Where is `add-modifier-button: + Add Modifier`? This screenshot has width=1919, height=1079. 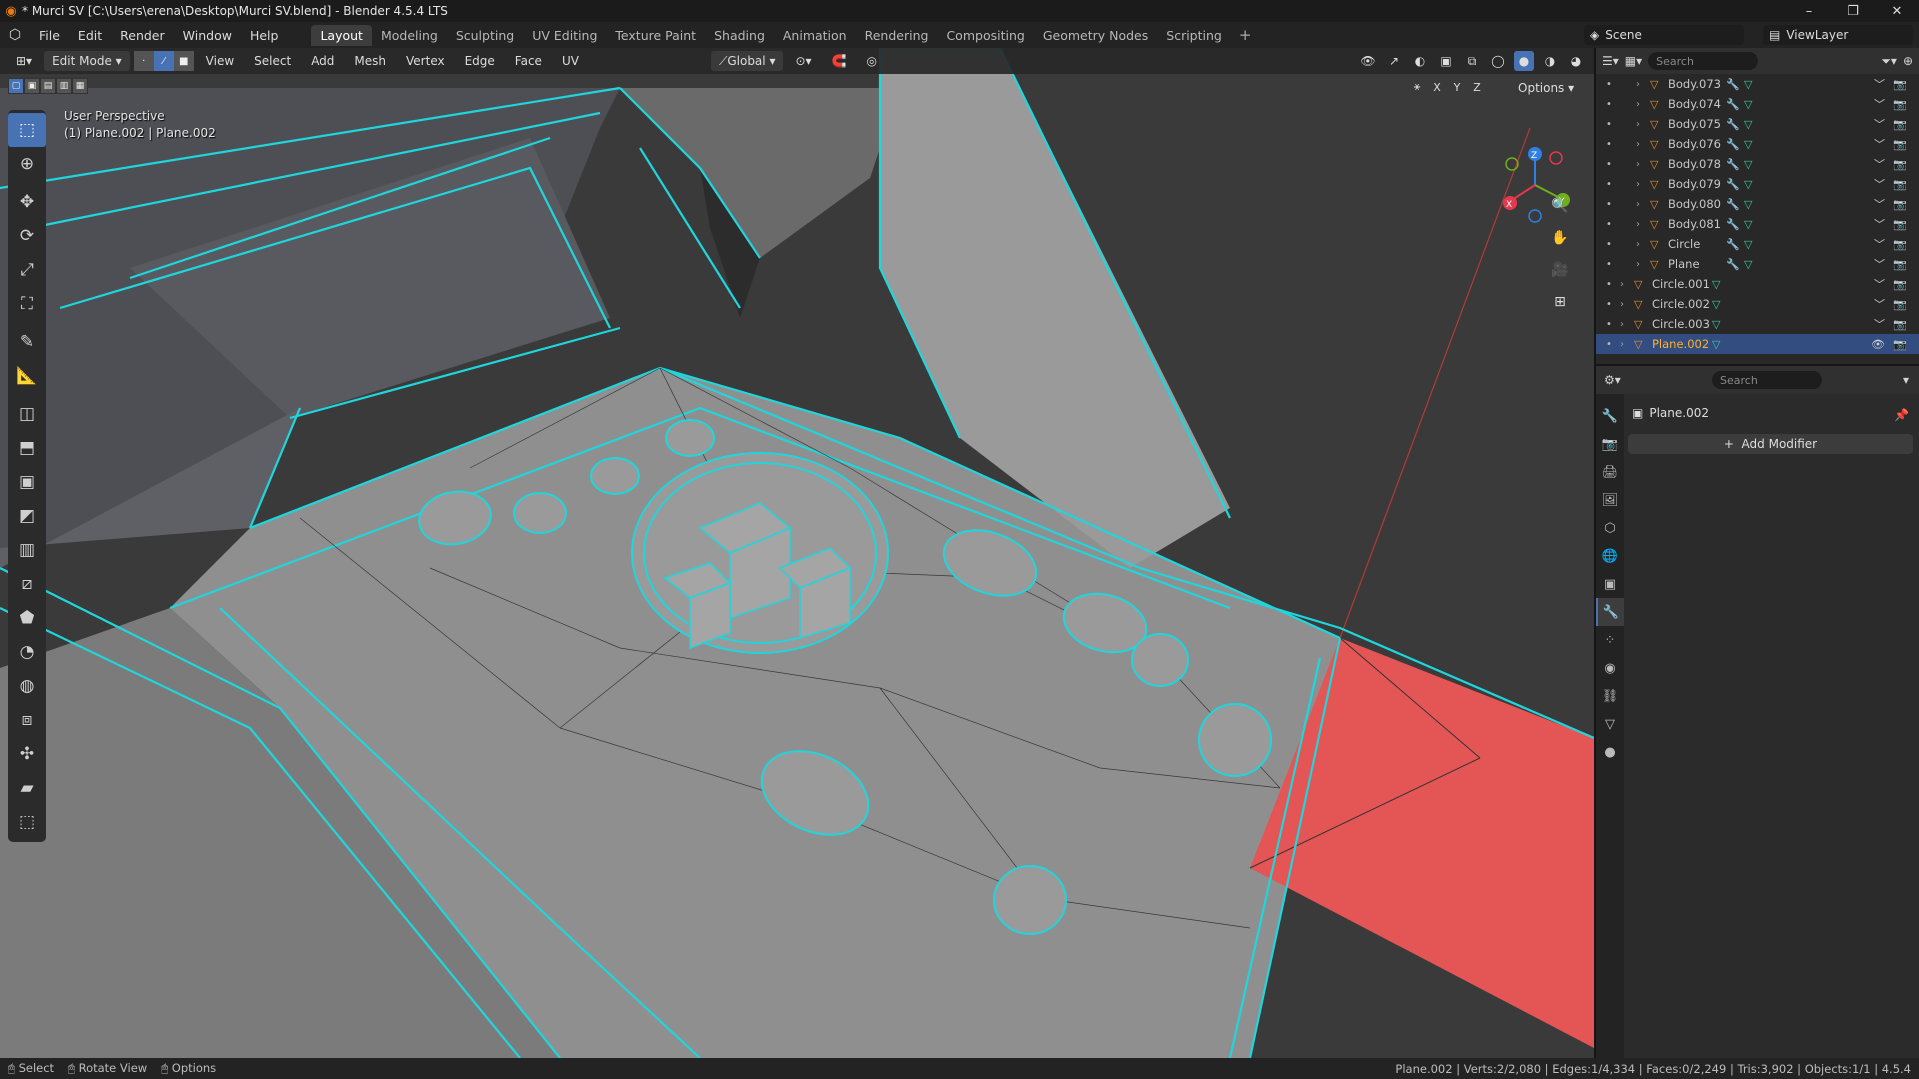
add-modifier-button: + Add Modifier is located at coordinates (1770, 444).